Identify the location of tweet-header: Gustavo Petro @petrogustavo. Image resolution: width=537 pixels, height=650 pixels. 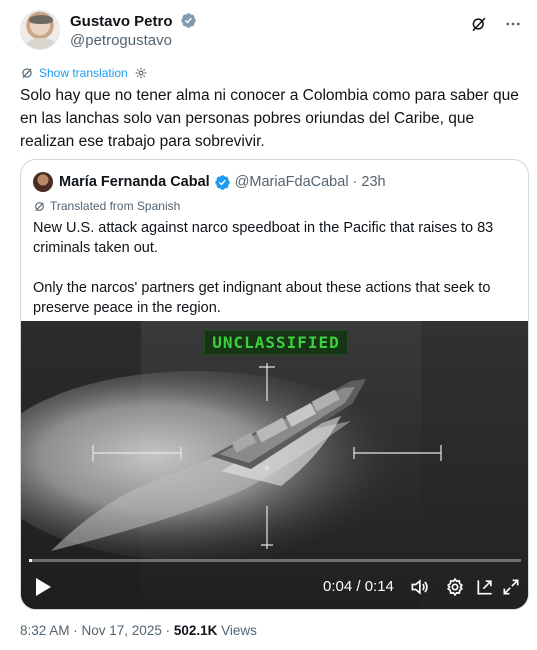
(271, 32).